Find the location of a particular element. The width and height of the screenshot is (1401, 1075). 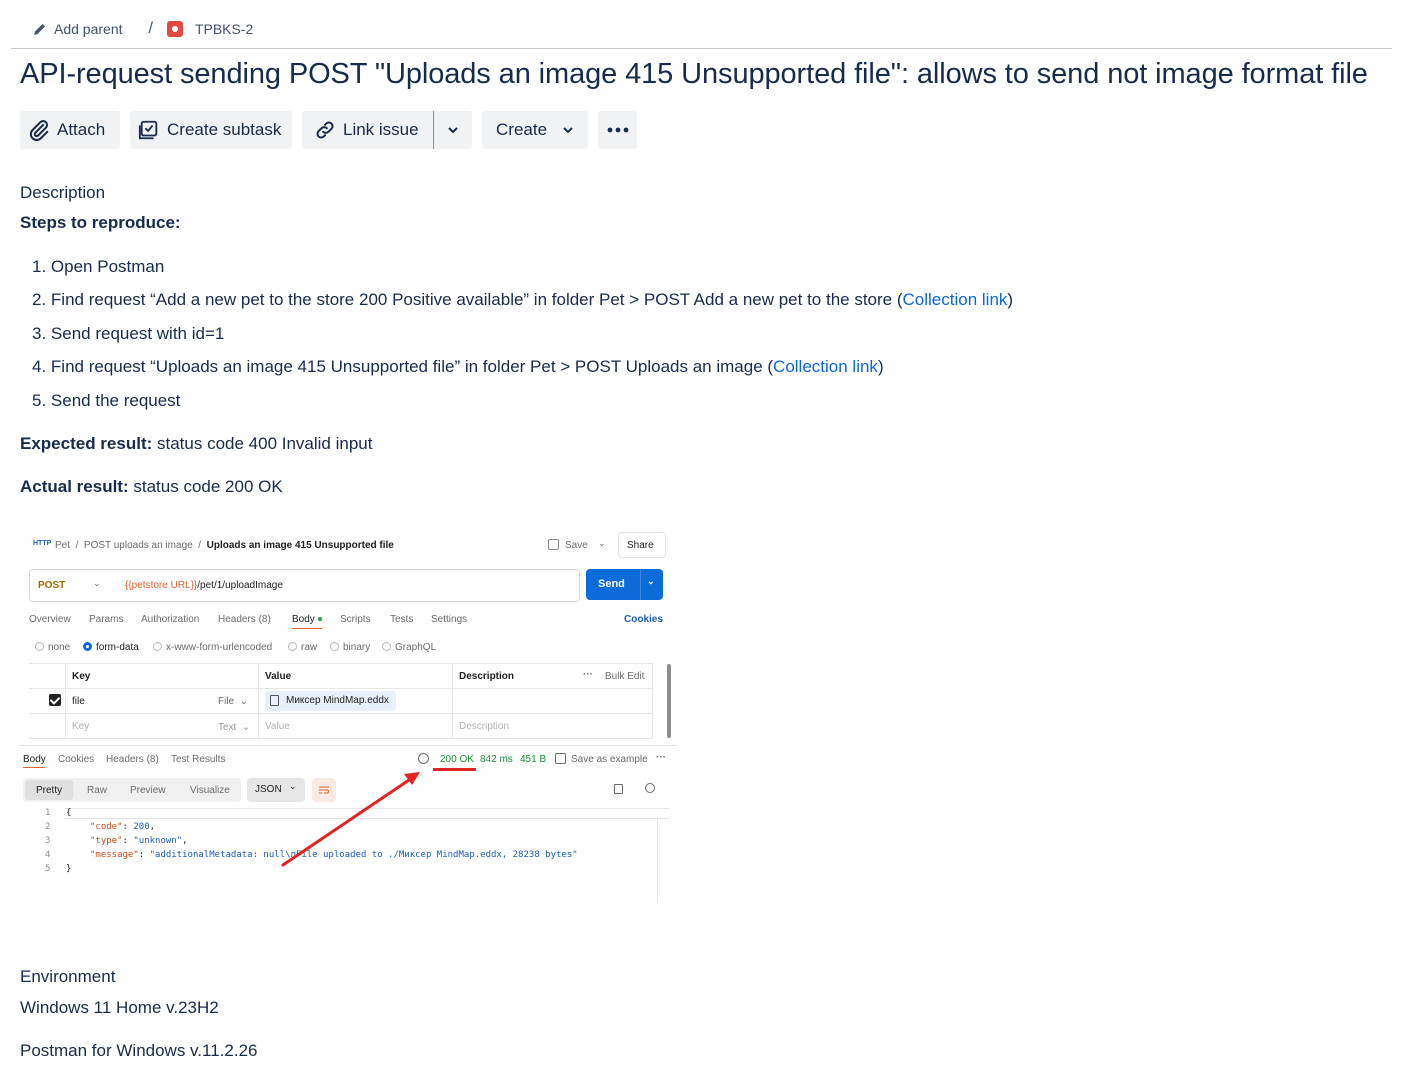

list-item: 1. Open Postman is located at coordinates (98, 266).